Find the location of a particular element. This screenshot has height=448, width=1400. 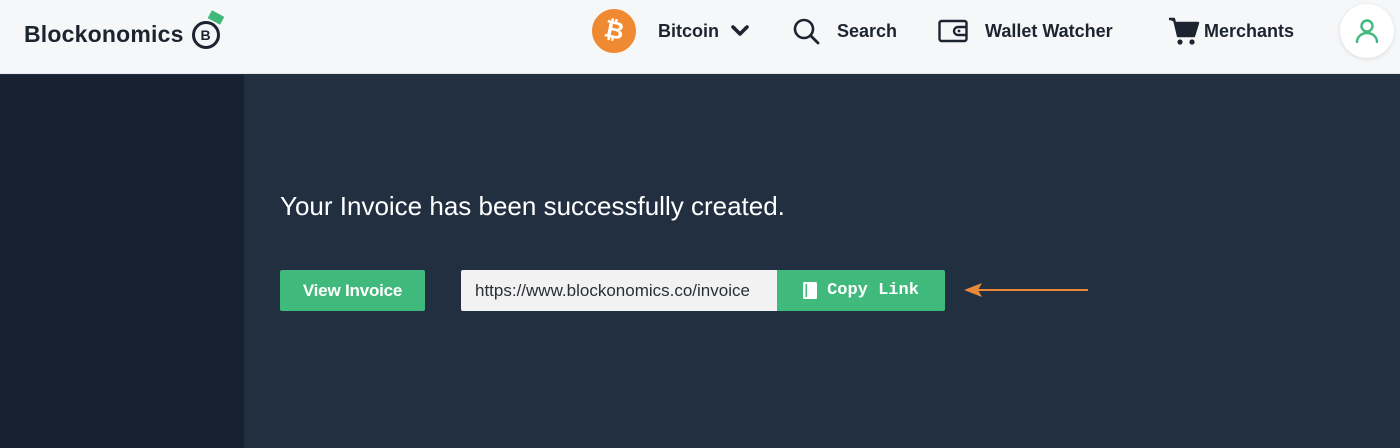

nav-wallet-watcher-label: Wallet Watcher is located at coordinates (1049, 30).